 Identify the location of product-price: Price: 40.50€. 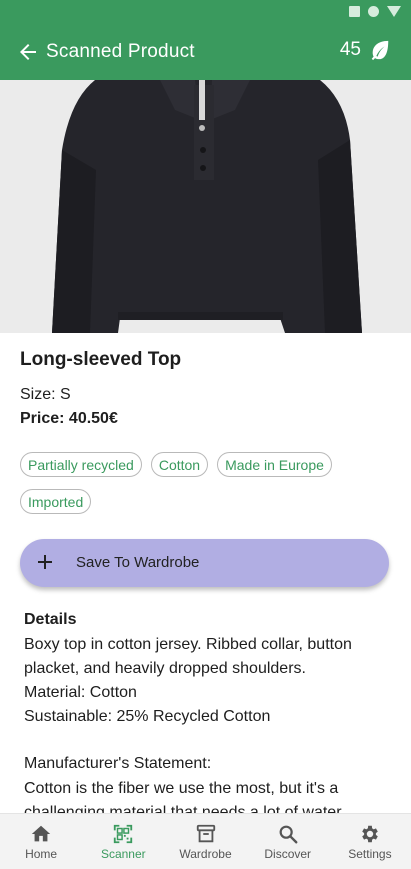
(69, 418).